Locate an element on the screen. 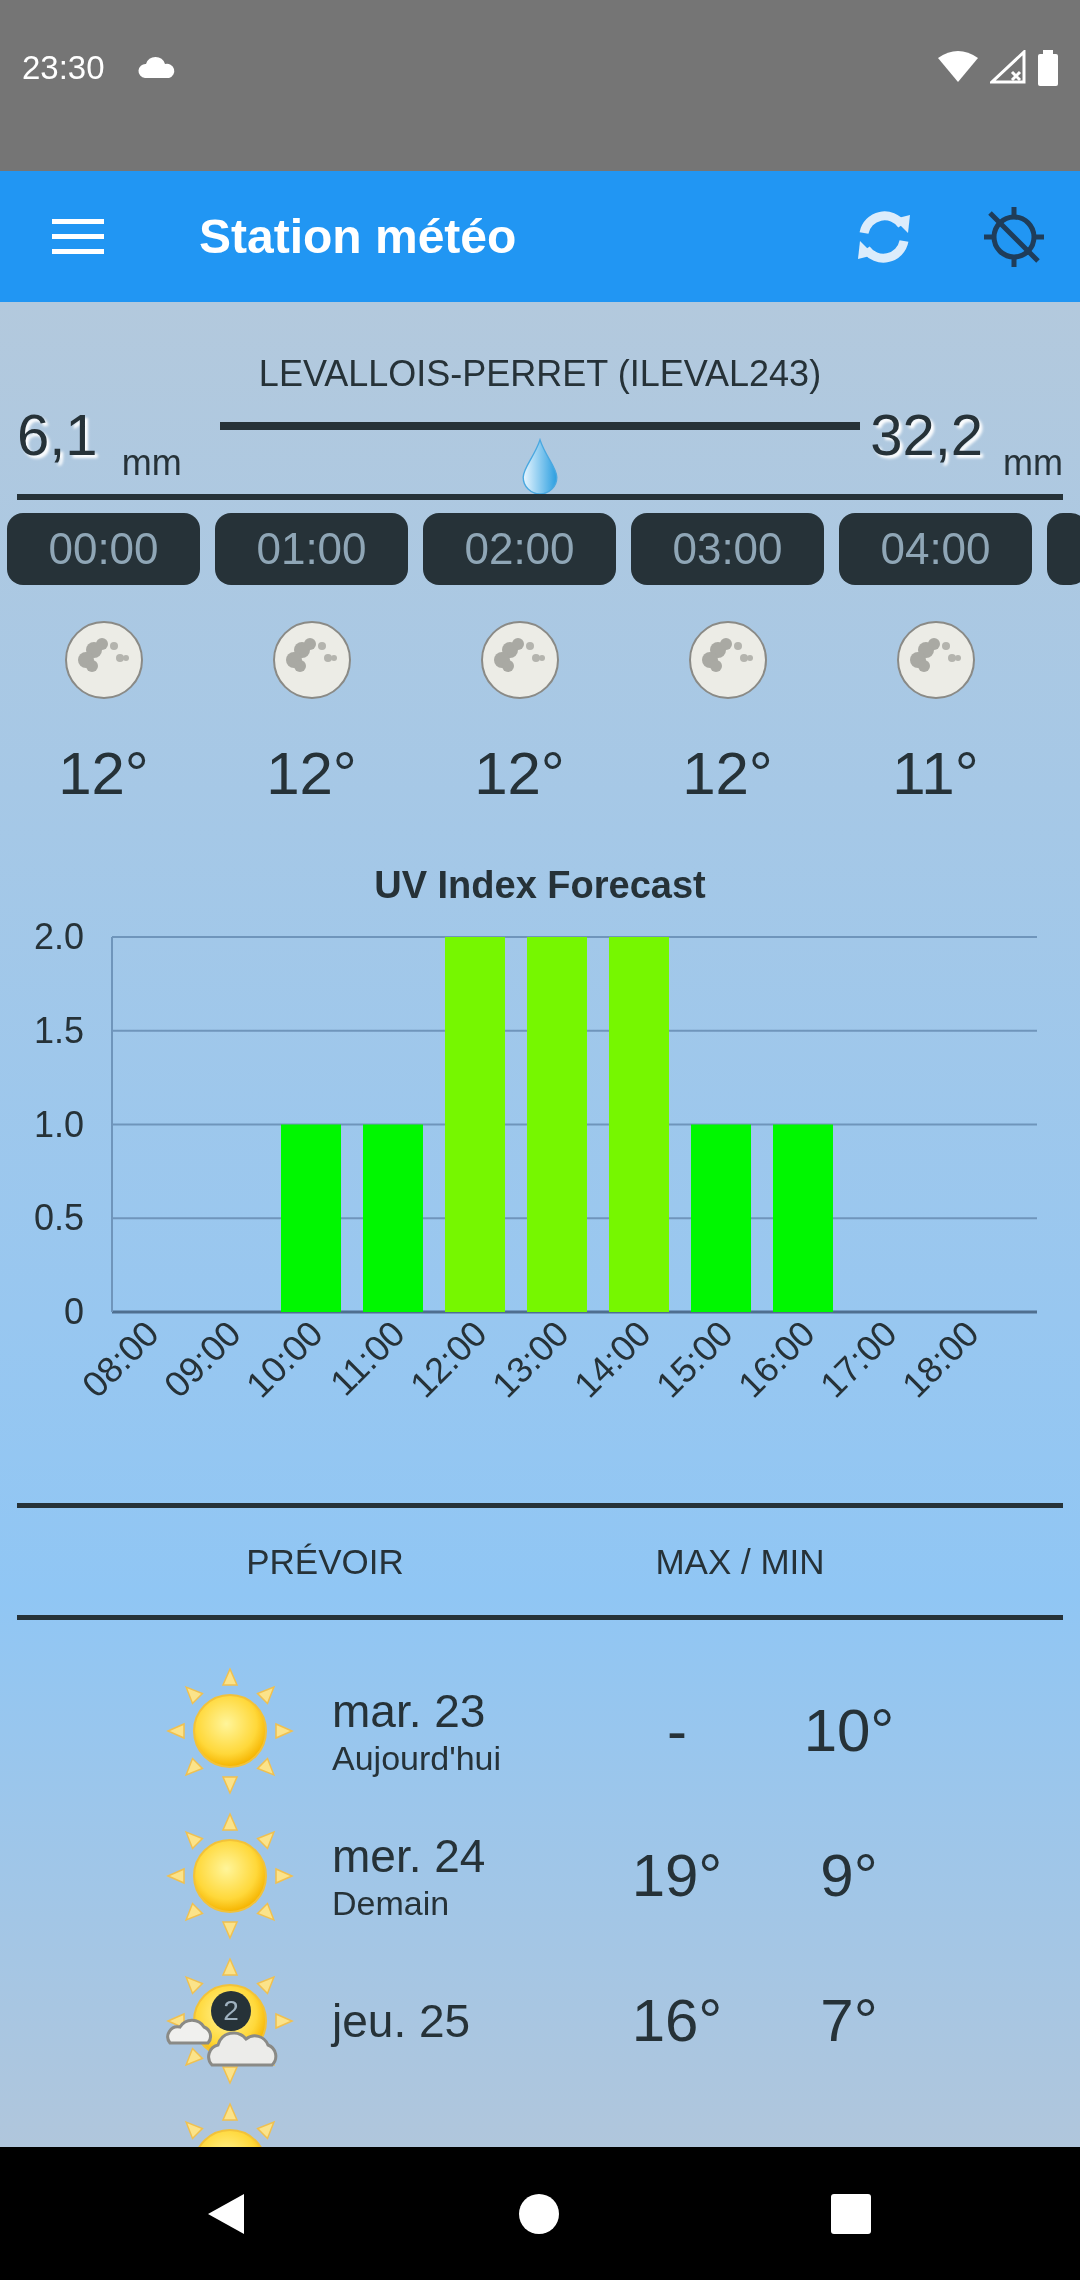  column-header: MAX / MIN is located at coordinates (740, 1561).